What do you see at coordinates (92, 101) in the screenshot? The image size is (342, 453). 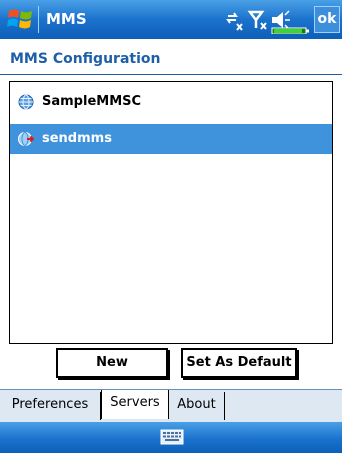 I see `list-item-label: SampleMMSC` at bounding box center [92, 101].